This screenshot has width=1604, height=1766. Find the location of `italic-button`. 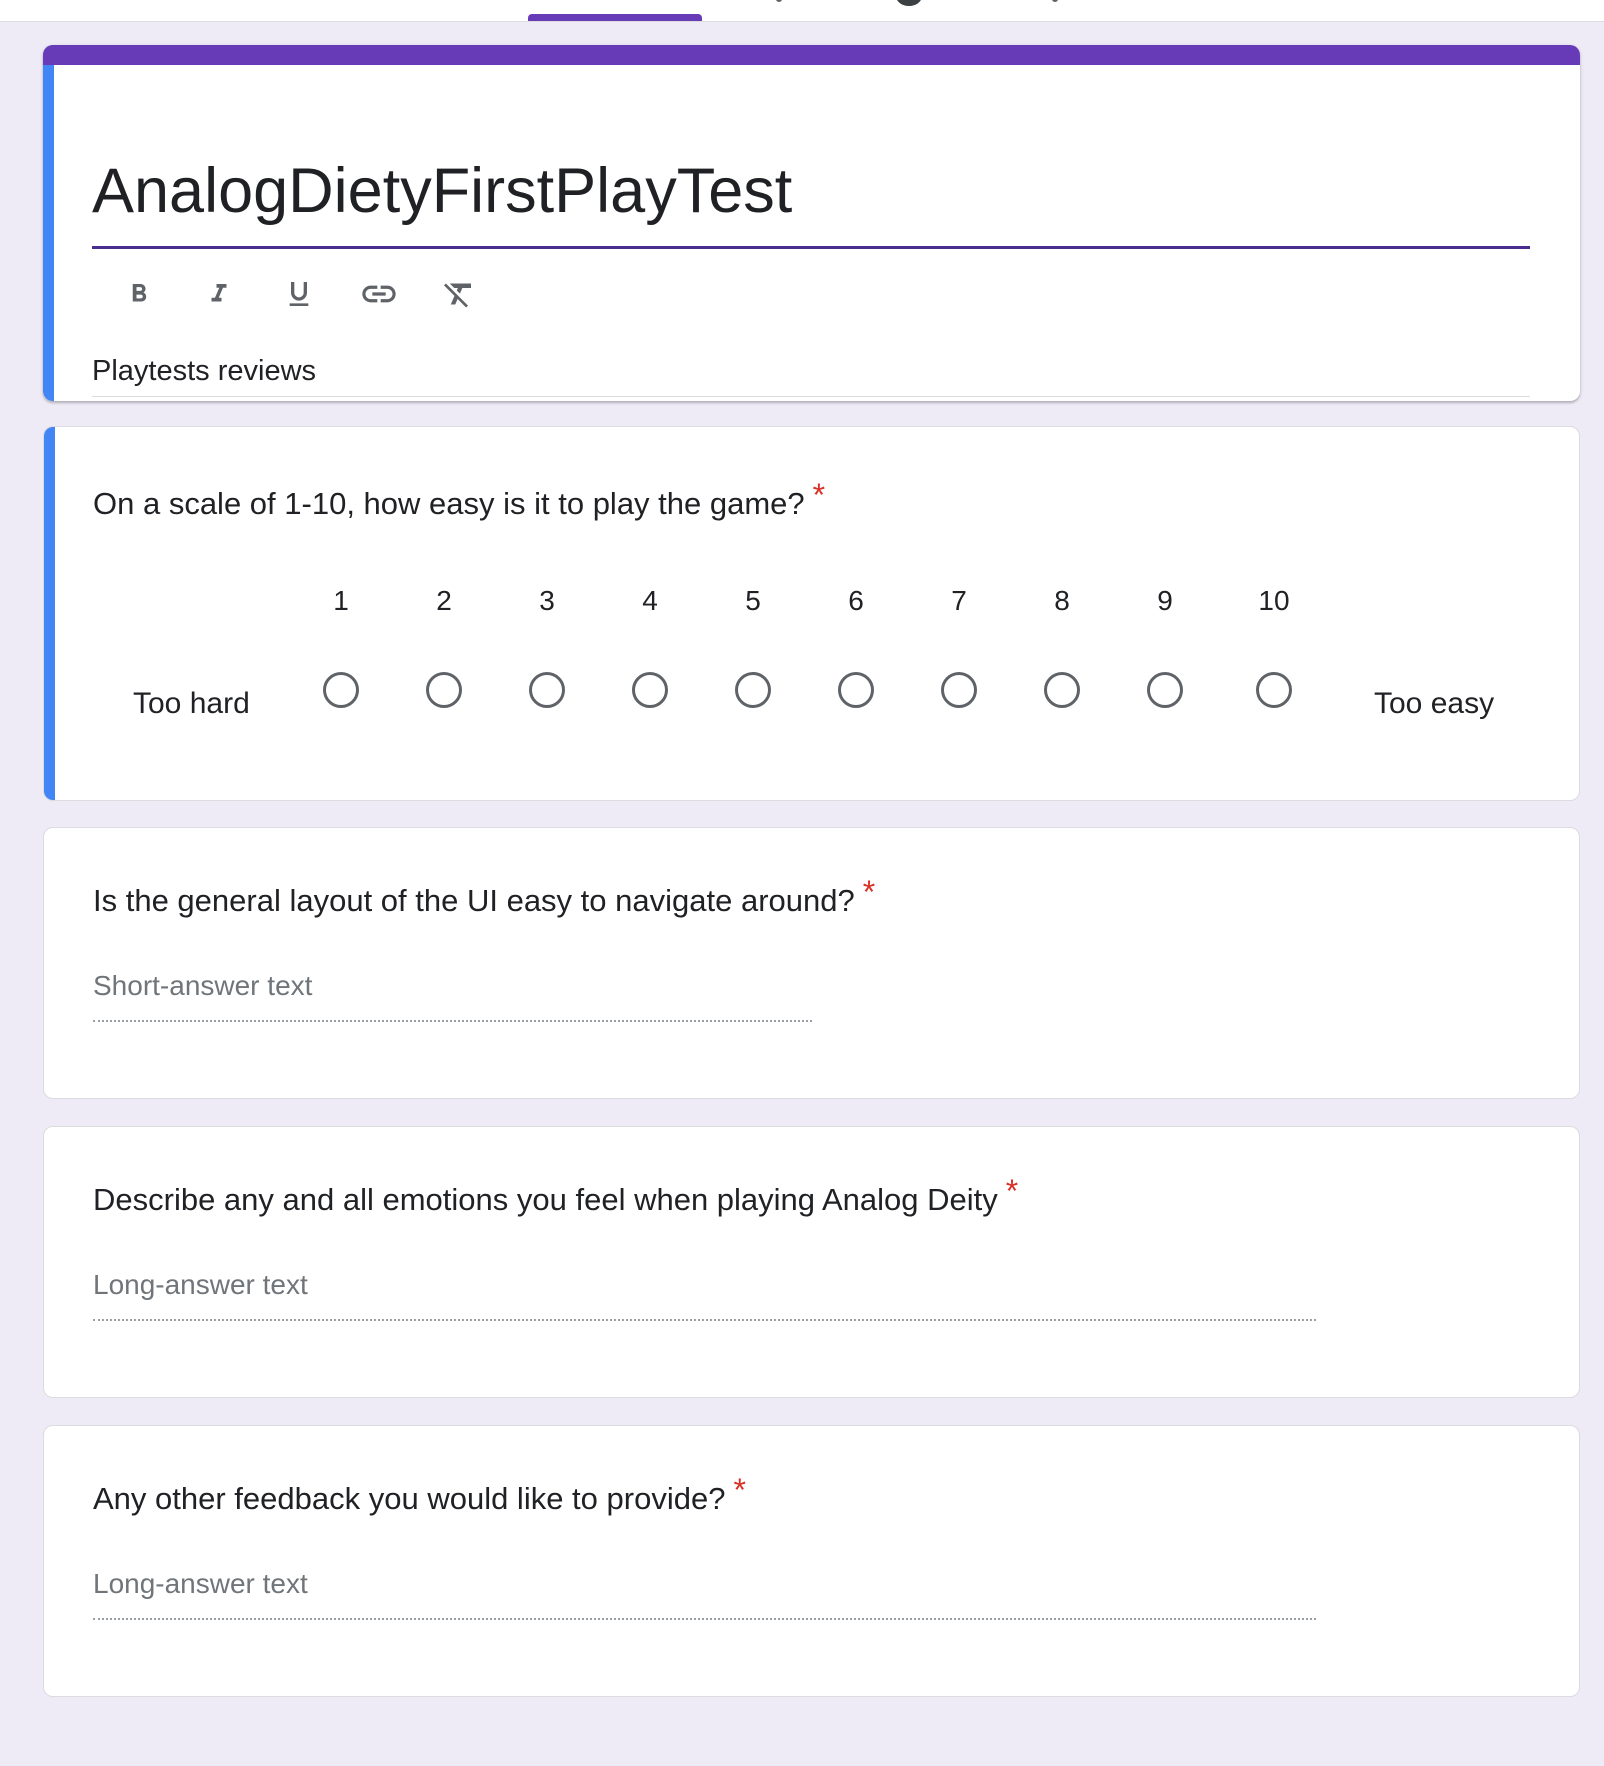

italic-button is located at coordinates (219, 294).